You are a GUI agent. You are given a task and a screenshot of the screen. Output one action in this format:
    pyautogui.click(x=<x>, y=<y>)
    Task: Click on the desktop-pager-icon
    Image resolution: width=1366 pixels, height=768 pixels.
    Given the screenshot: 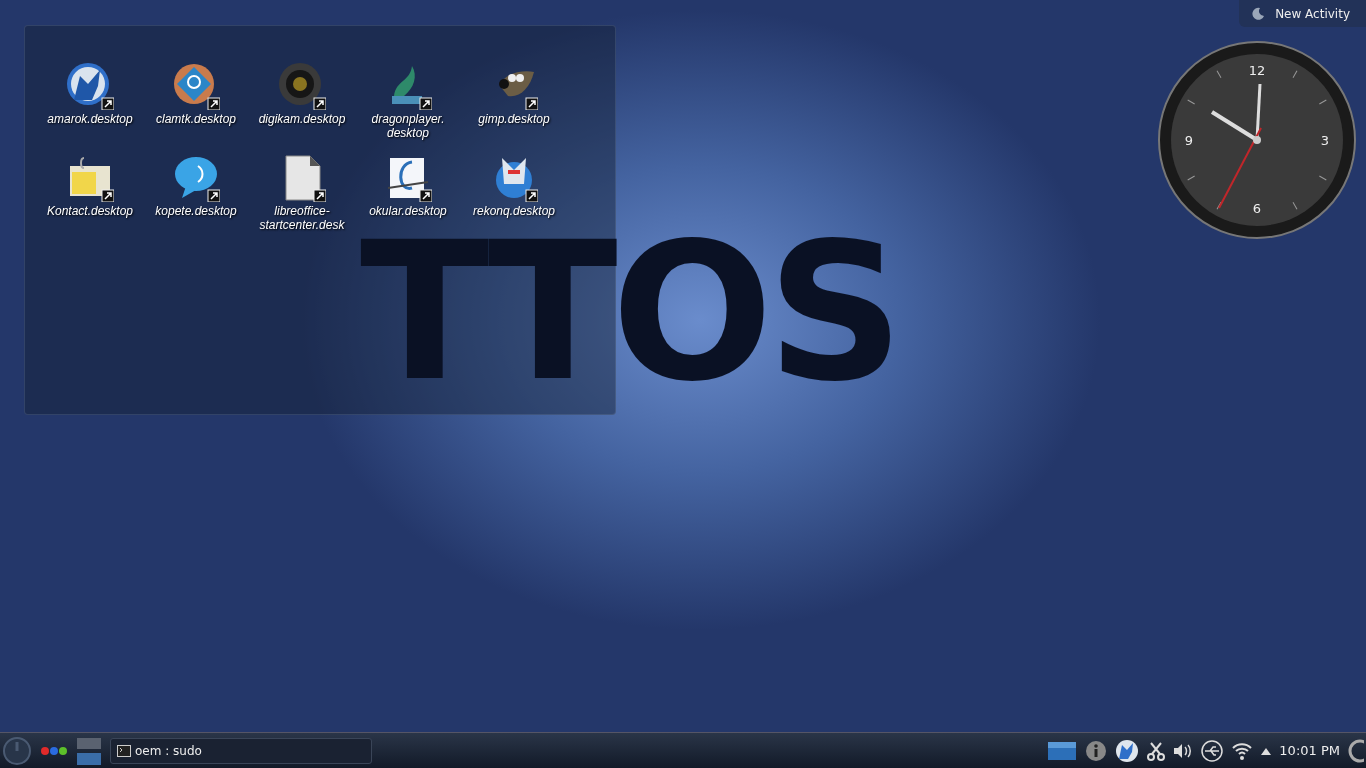 What is the action you would take?
    pyautogui.click(x=89, y=750)
    